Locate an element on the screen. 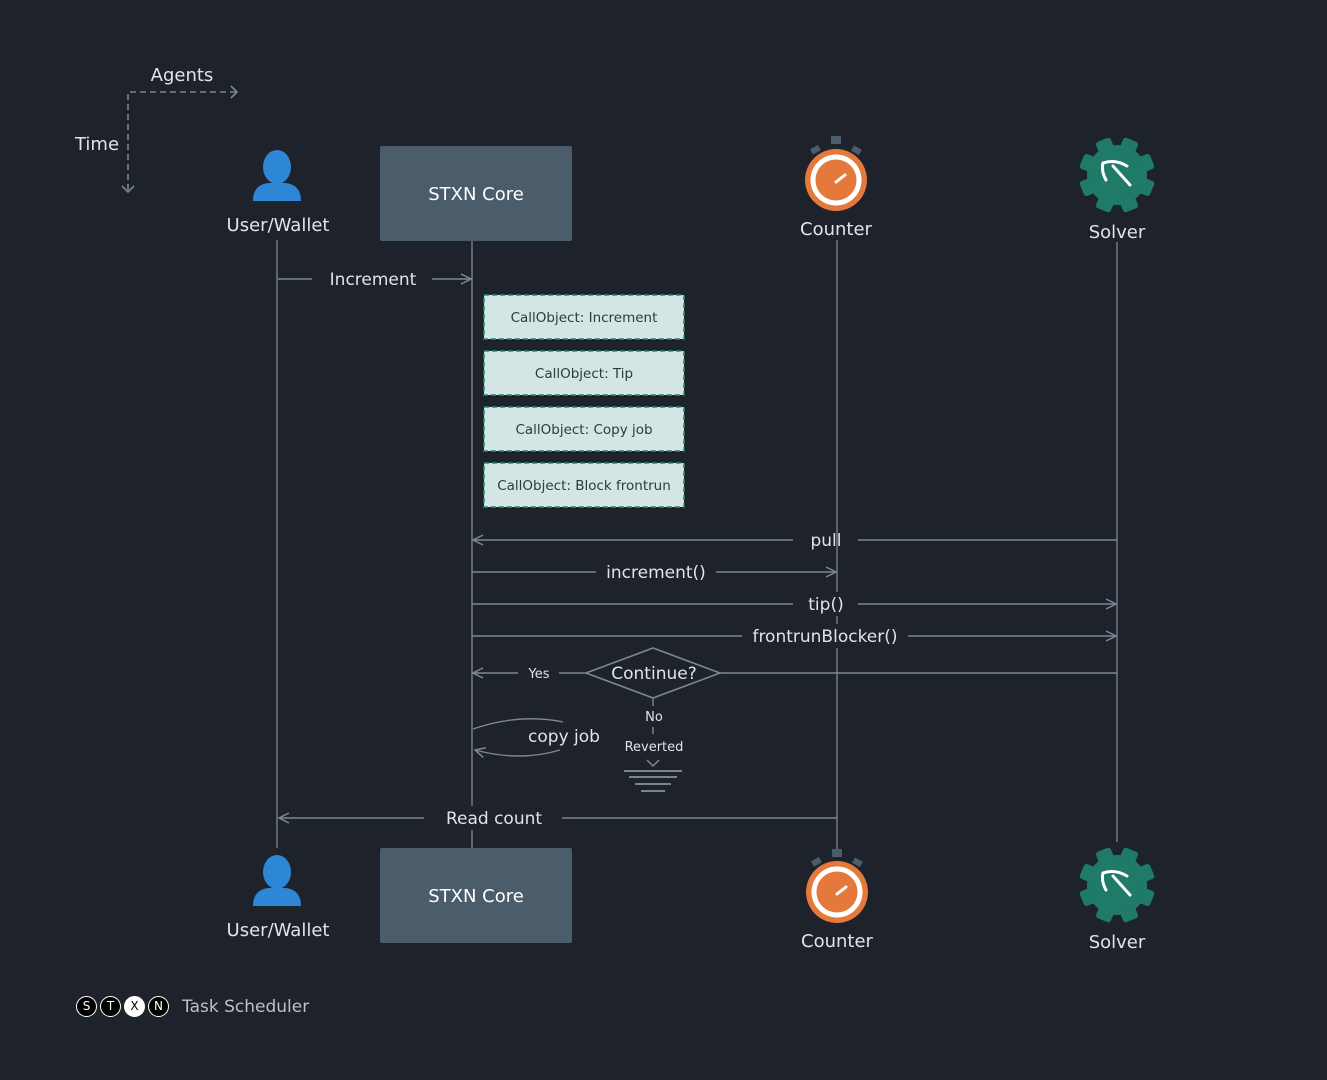 The height and width of the screenshot is (1080, 1327). message-frontrun-call: frontrunBlocker() is located at coordinates (794, 636).